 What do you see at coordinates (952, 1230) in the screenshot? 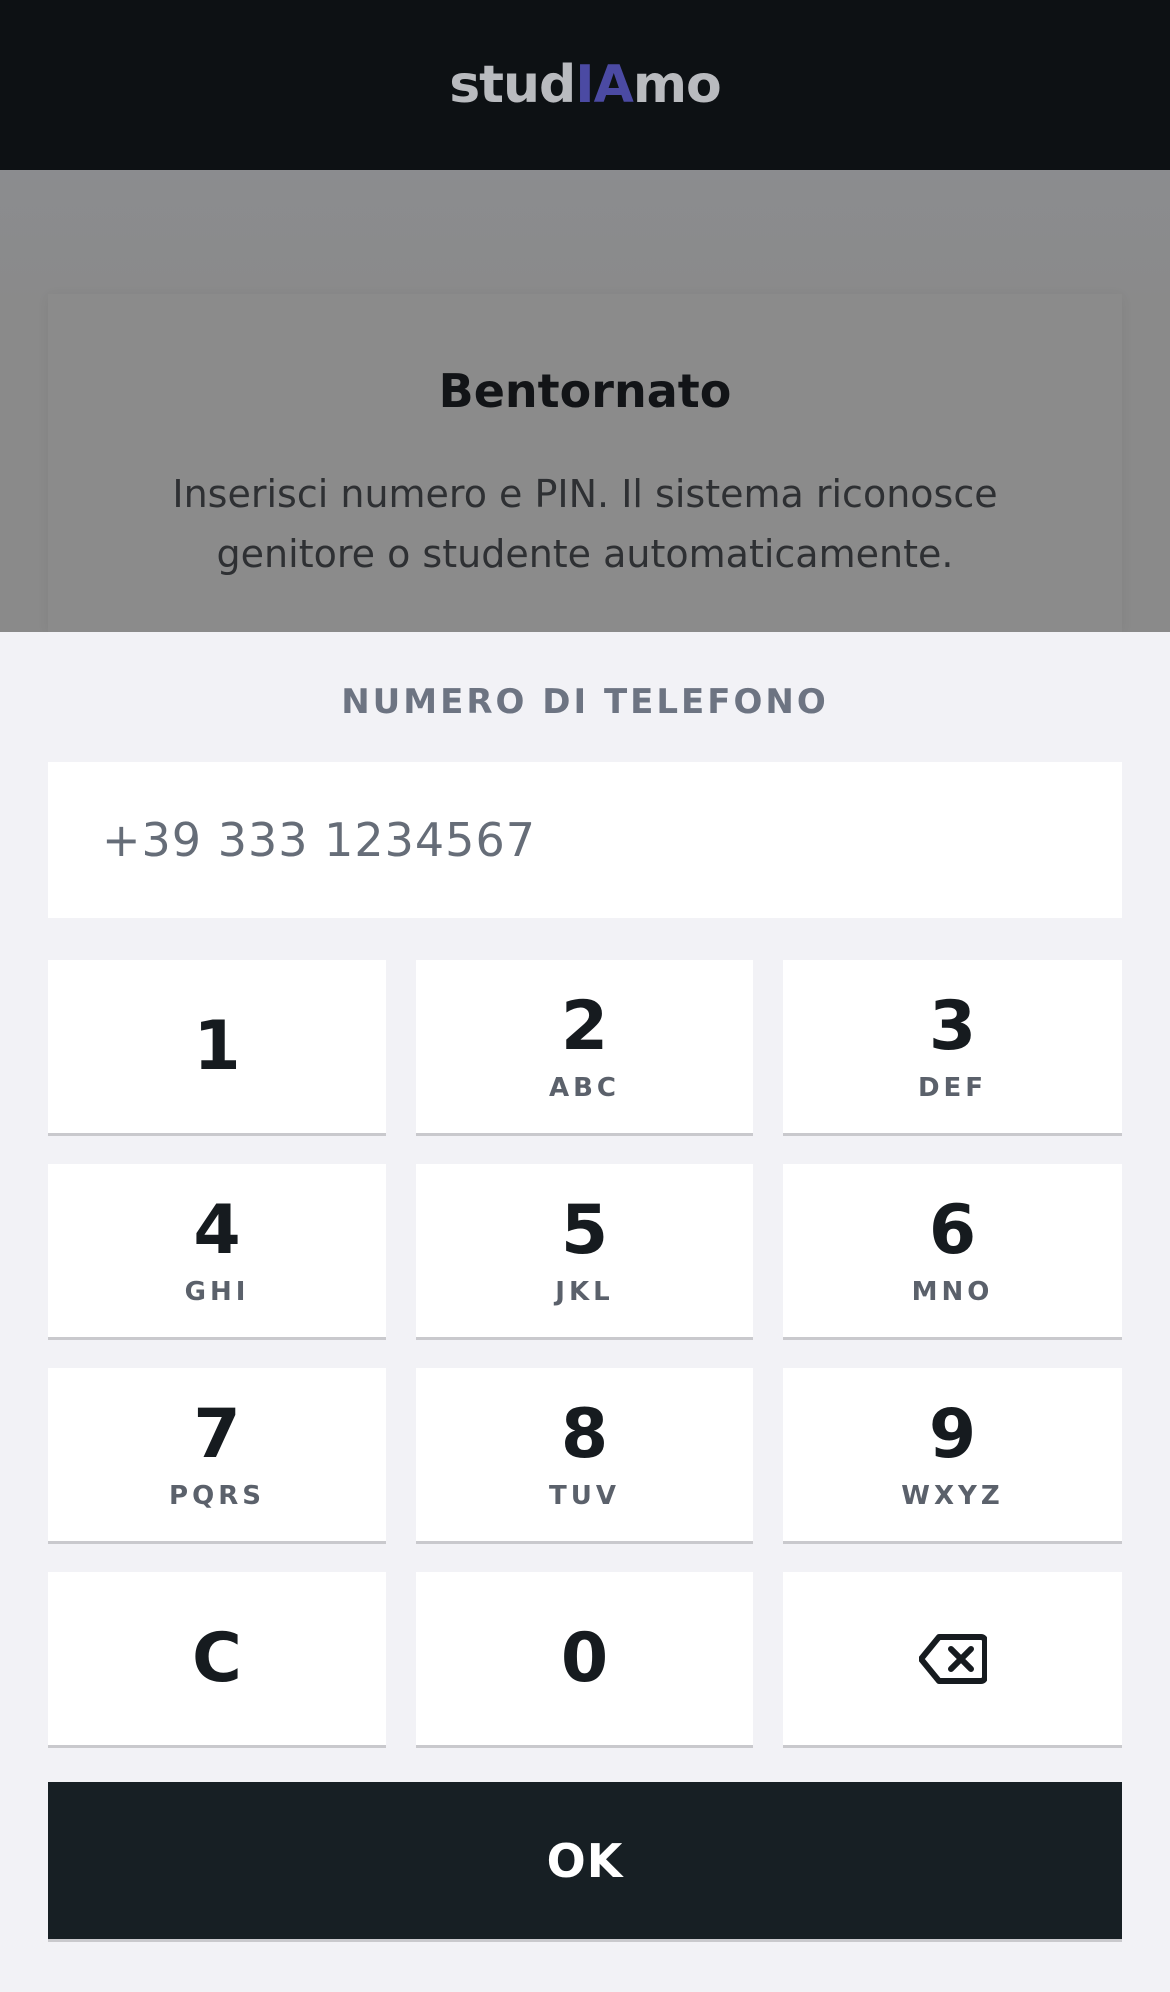
I see `key-digit: 6` at bounding box center [952, 1230].